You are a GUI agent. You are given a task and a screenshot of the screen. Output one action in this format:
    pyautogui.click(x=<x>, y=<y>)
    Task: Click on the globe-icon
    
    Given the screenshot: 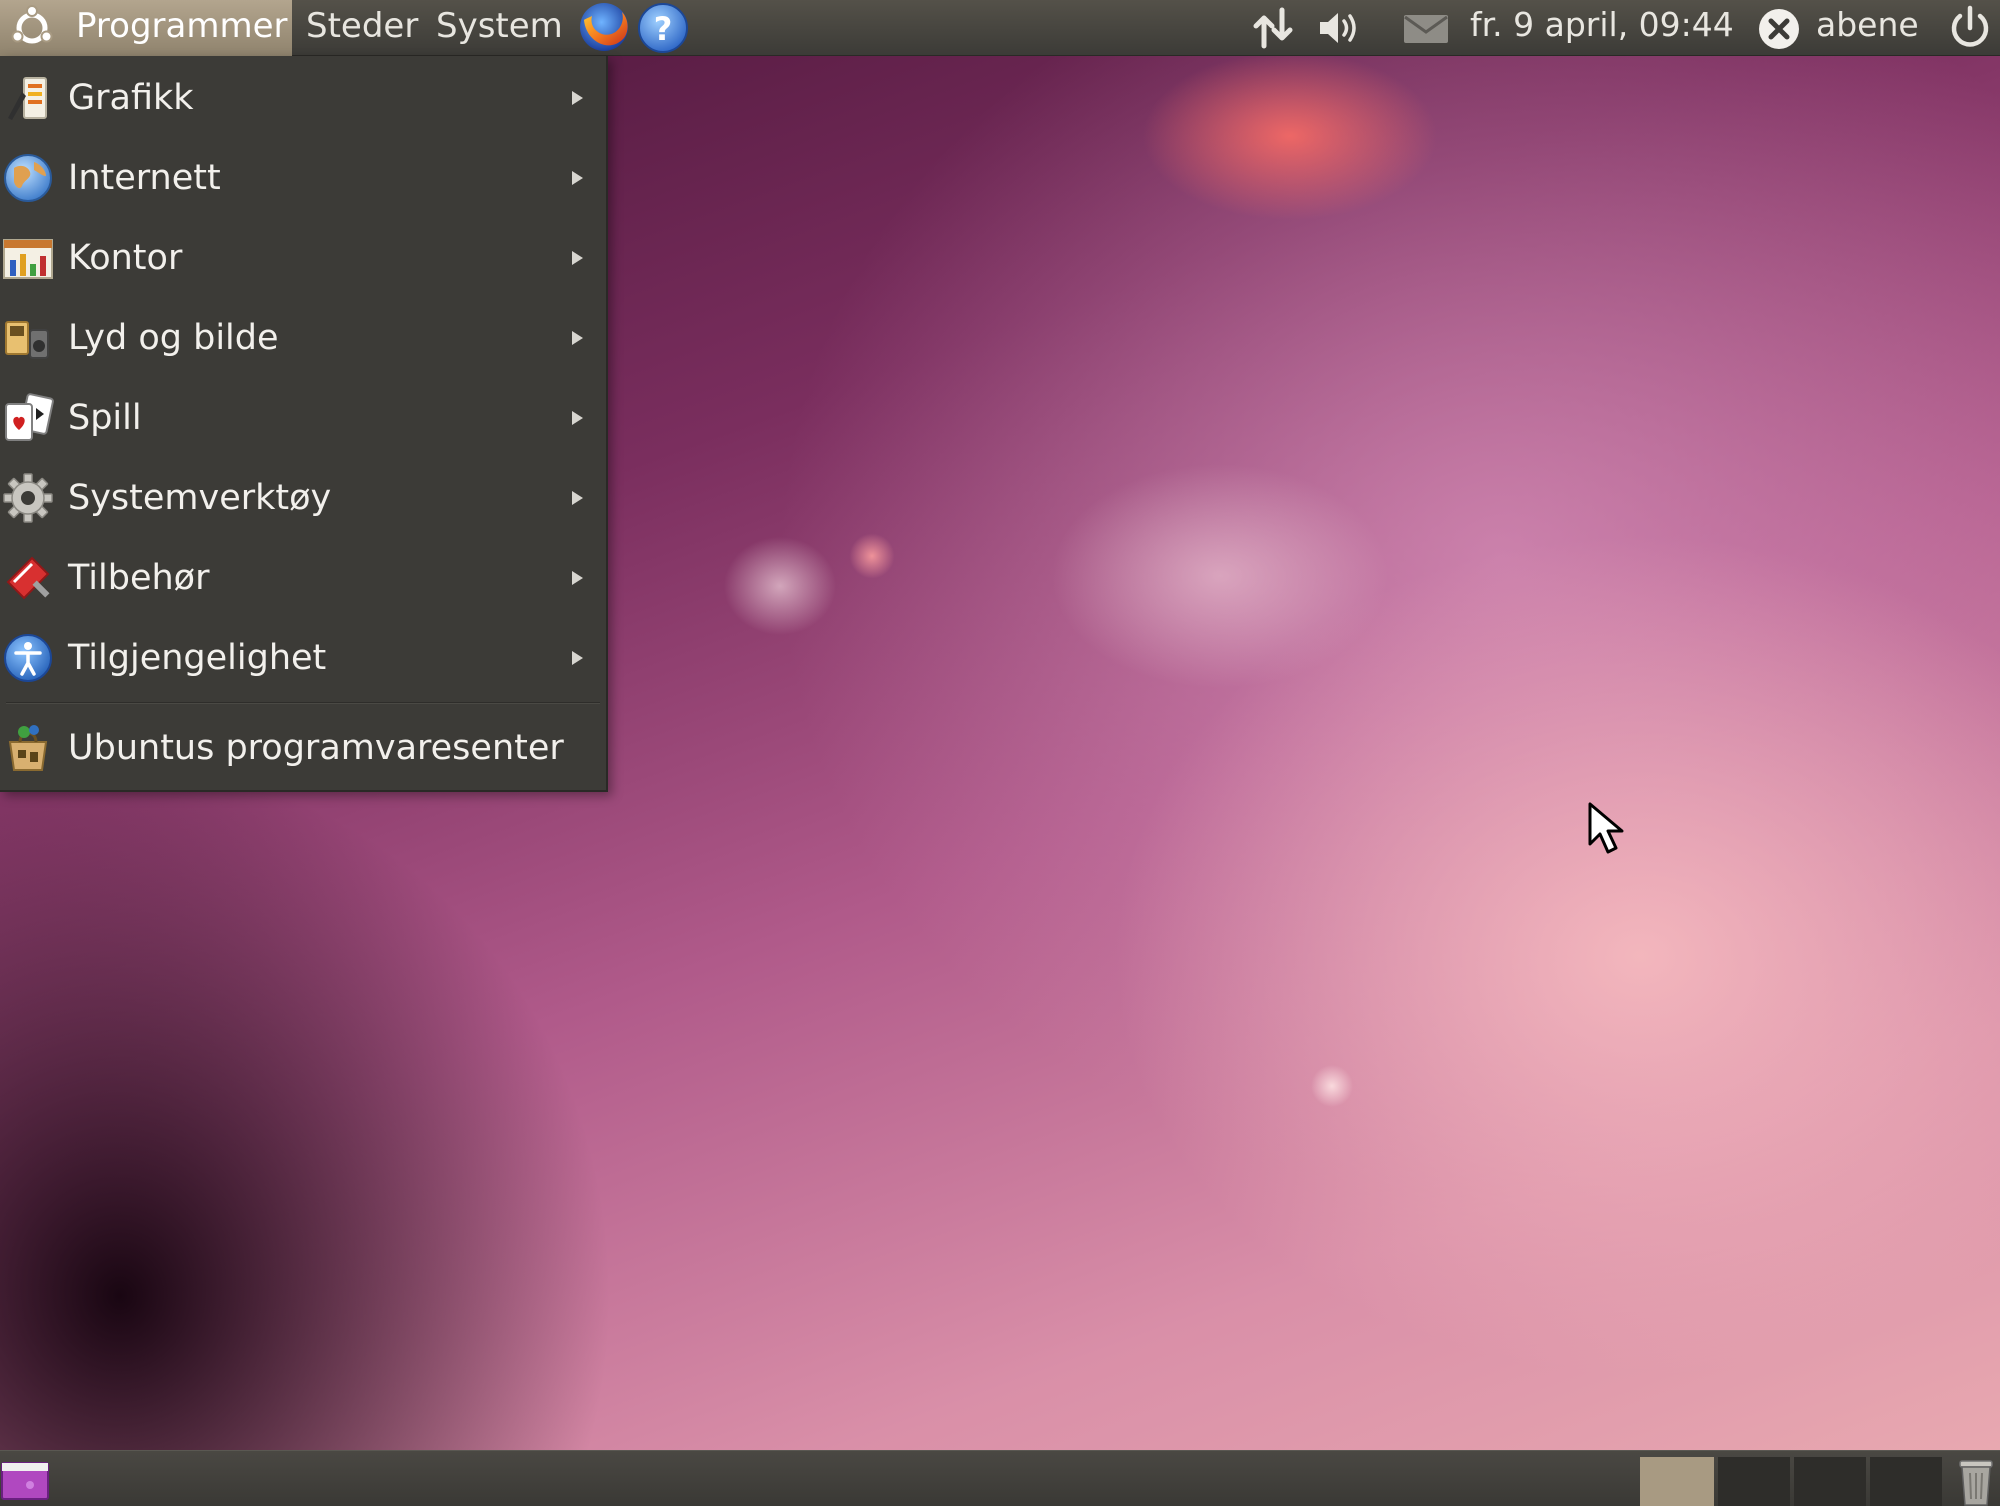 What is the action you would take?
    pyautogui.click(x=28, y=178)
    